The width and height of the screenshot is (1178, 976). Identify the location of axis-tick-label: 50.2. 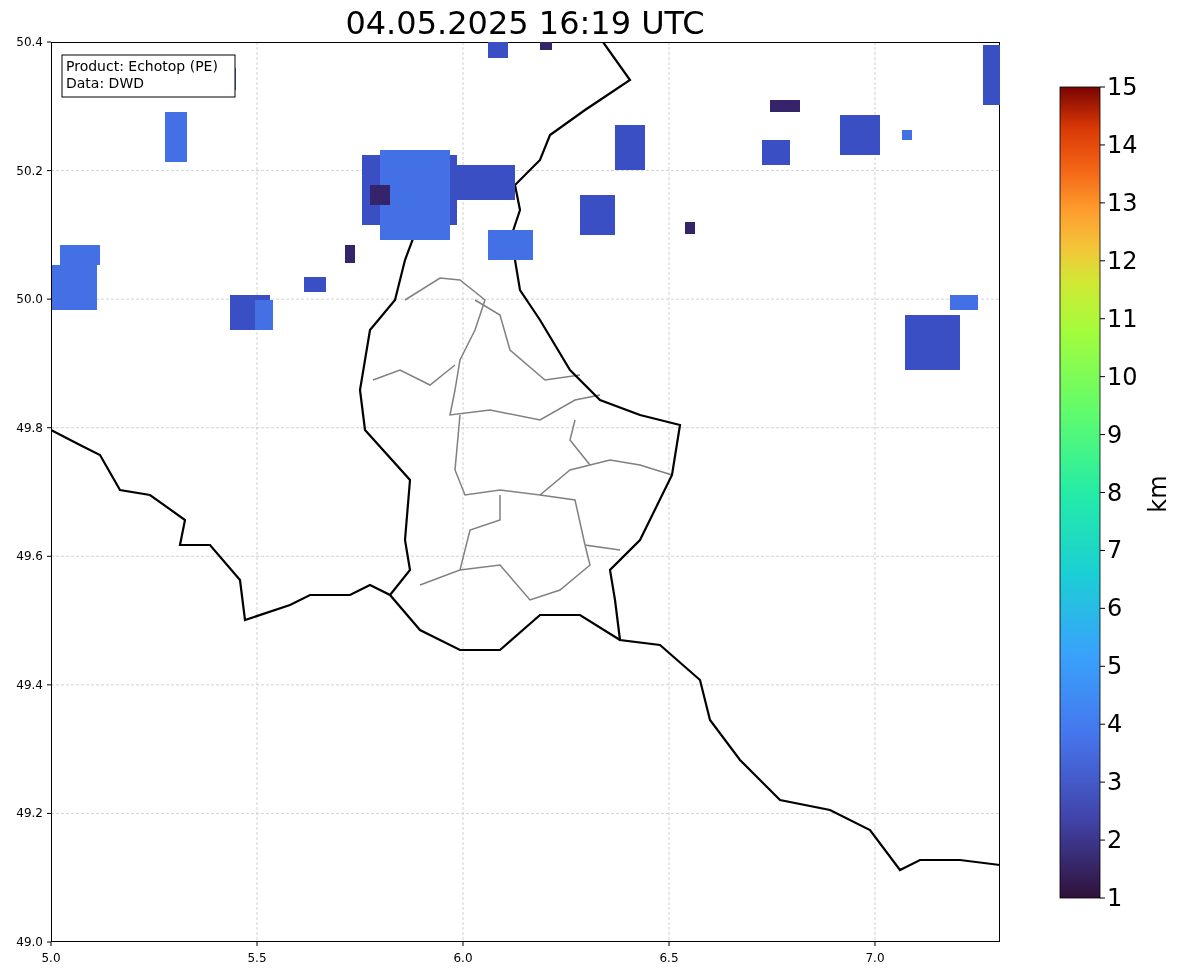
(29, 170).